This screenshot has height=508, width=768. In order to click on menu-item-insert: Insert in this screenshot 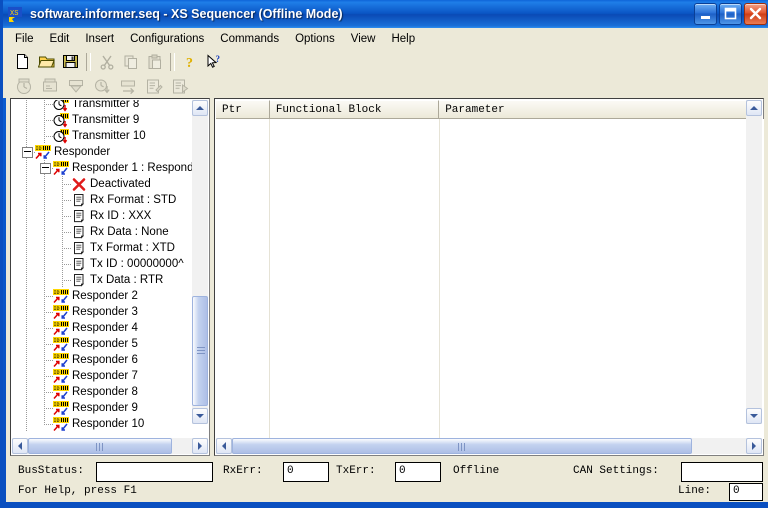, I will do `click(99, 39)`.